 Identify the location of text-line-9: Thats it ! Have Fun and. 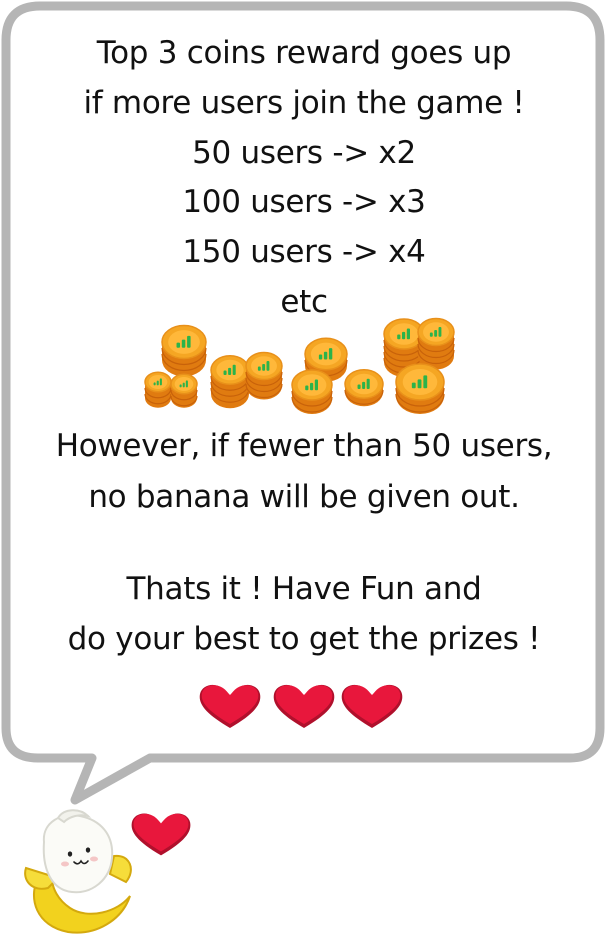
(304, 589).